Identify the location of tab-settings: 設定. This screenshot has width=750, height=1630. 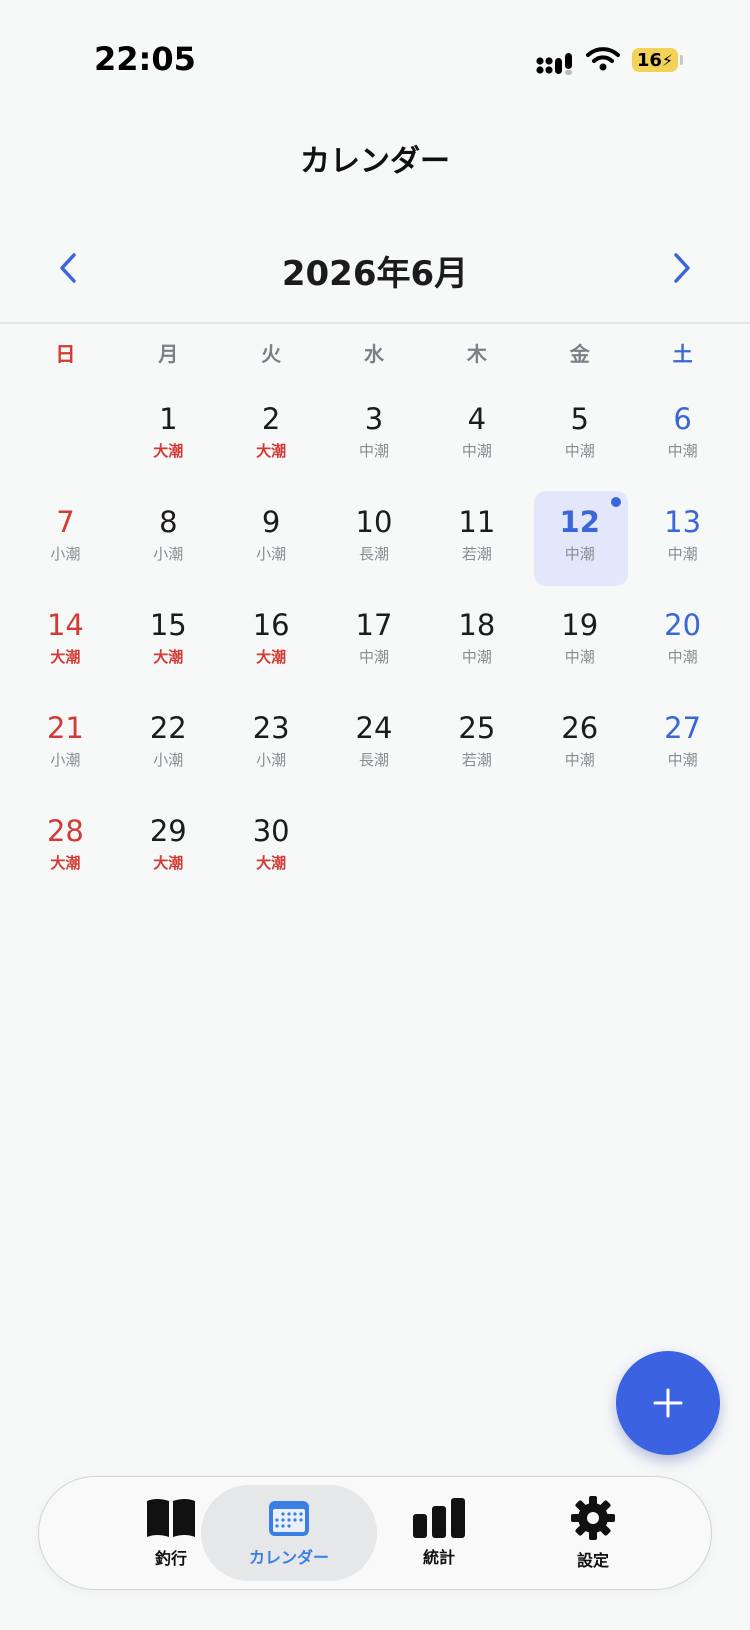
(593, 1533).